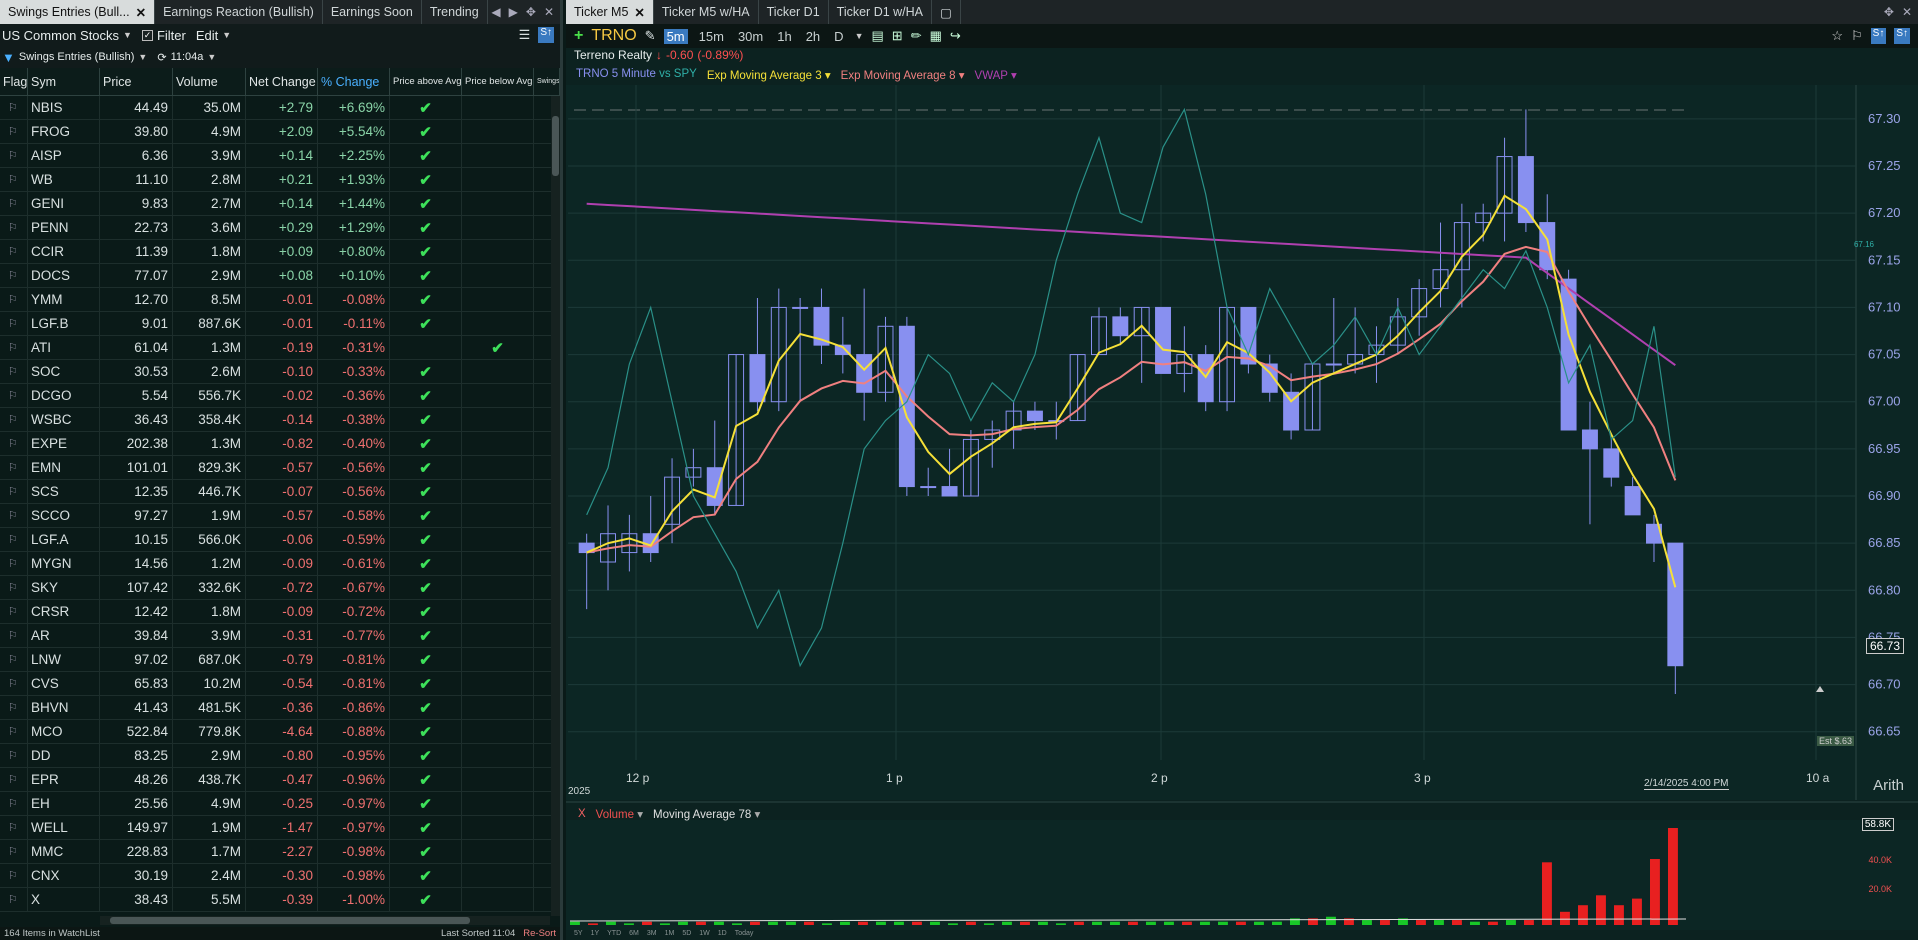 This screenshot has height=940, width=1918. What do you see at coordinates (280, 732) in the screenshot?
I see `table-row: ⚐ MCO 522.84 779.8K -4.64 -0.88% ✔` at bounding box center [280, 732].